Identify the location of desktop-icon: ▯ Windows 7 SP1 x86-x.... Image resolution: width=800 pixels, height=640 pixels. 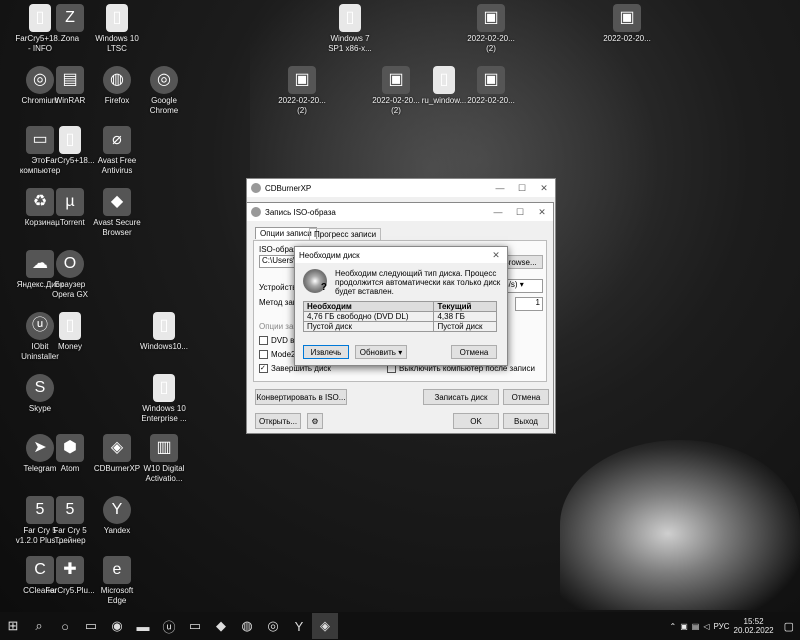
(350, 29).